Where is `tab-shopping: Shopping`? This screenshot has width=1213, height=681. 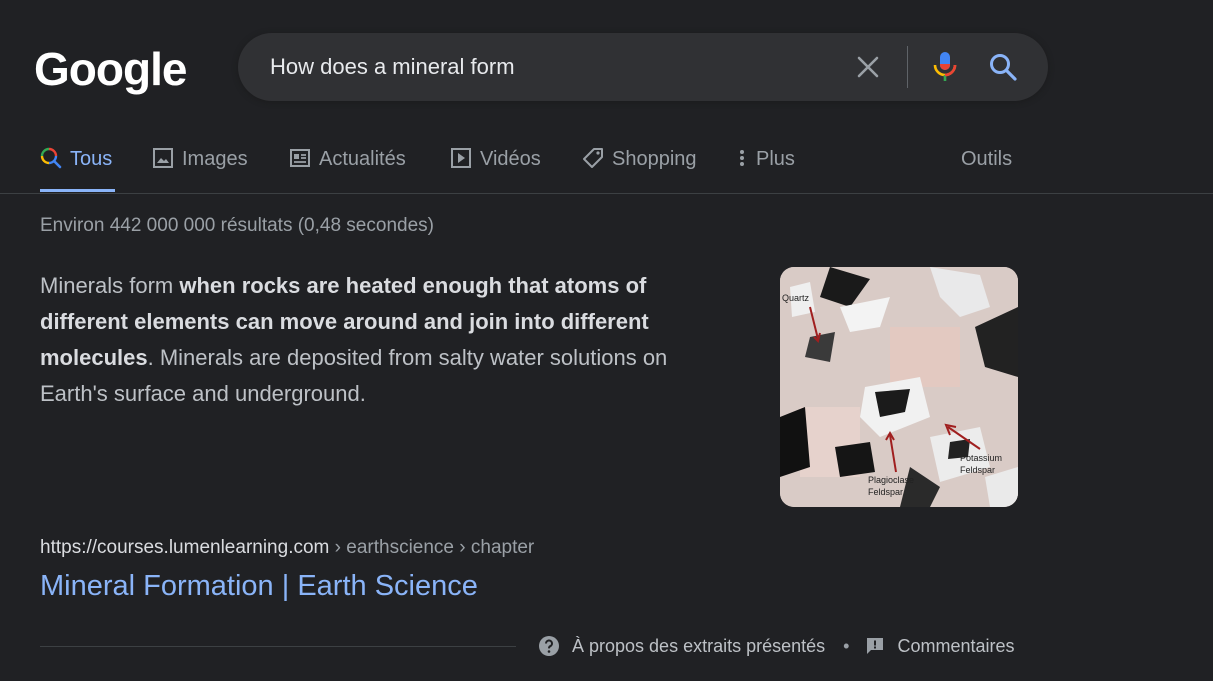
tab-shopping: Shopping is located at coordinates (639, 166).